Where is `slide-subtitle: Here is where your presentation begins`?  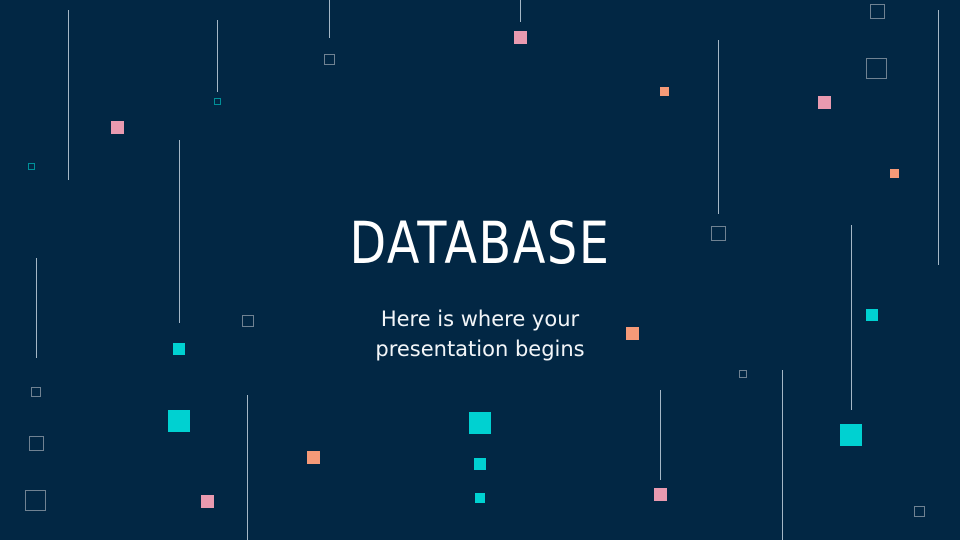
slide-subtitle: Here is where your presentation begins is located at coordinates (480, 334).